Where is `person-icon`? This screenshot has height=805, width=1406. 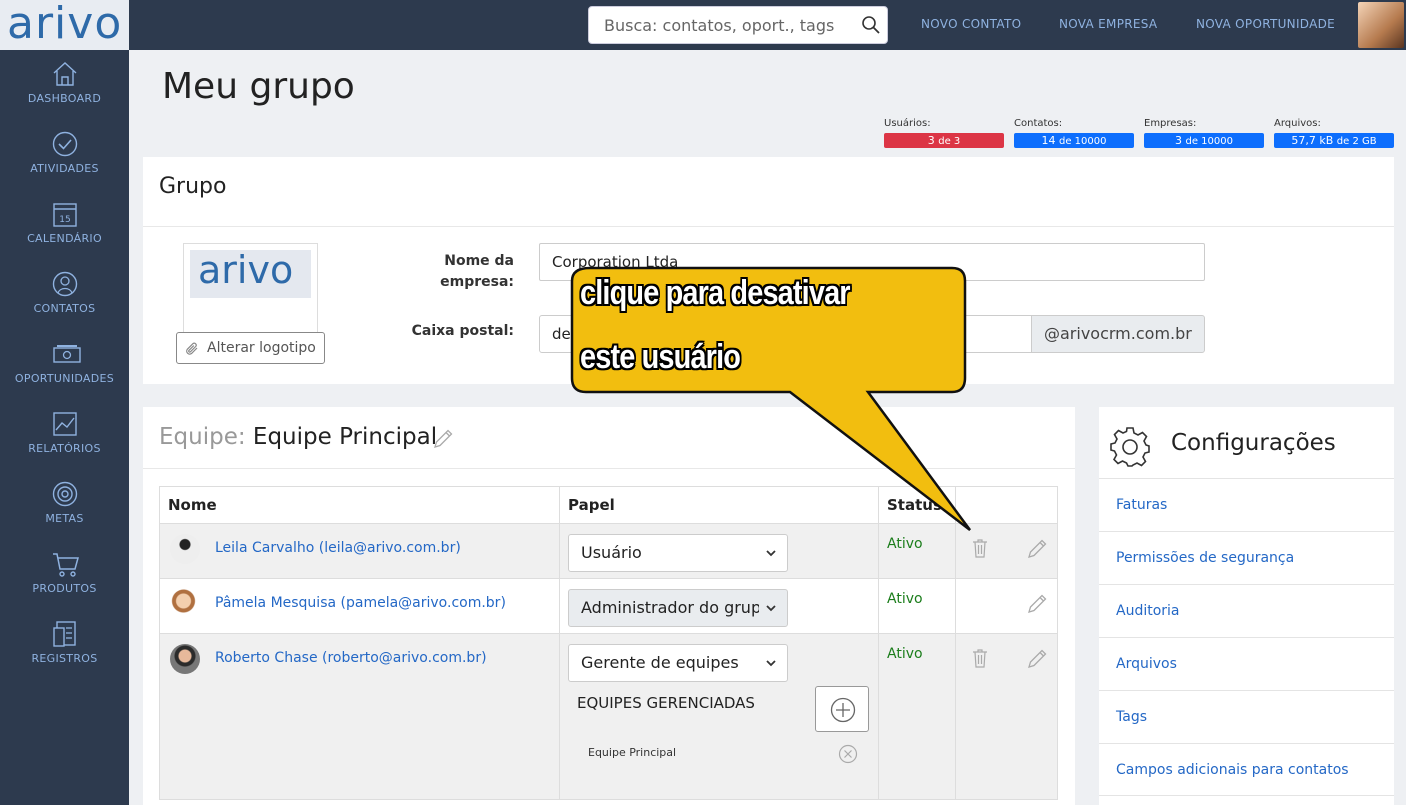 person-icon is located at coordinates (65, 284).